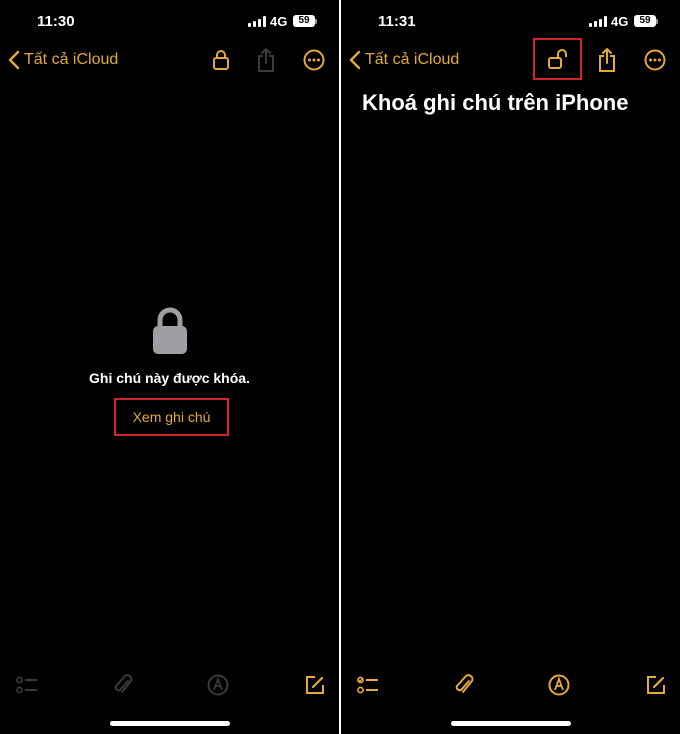 This screenshot has width=680, height=734. What do you see at coordinates (558, 59) in the screenshot?
I see `unlock-icon` at bounding box center [558, 59].